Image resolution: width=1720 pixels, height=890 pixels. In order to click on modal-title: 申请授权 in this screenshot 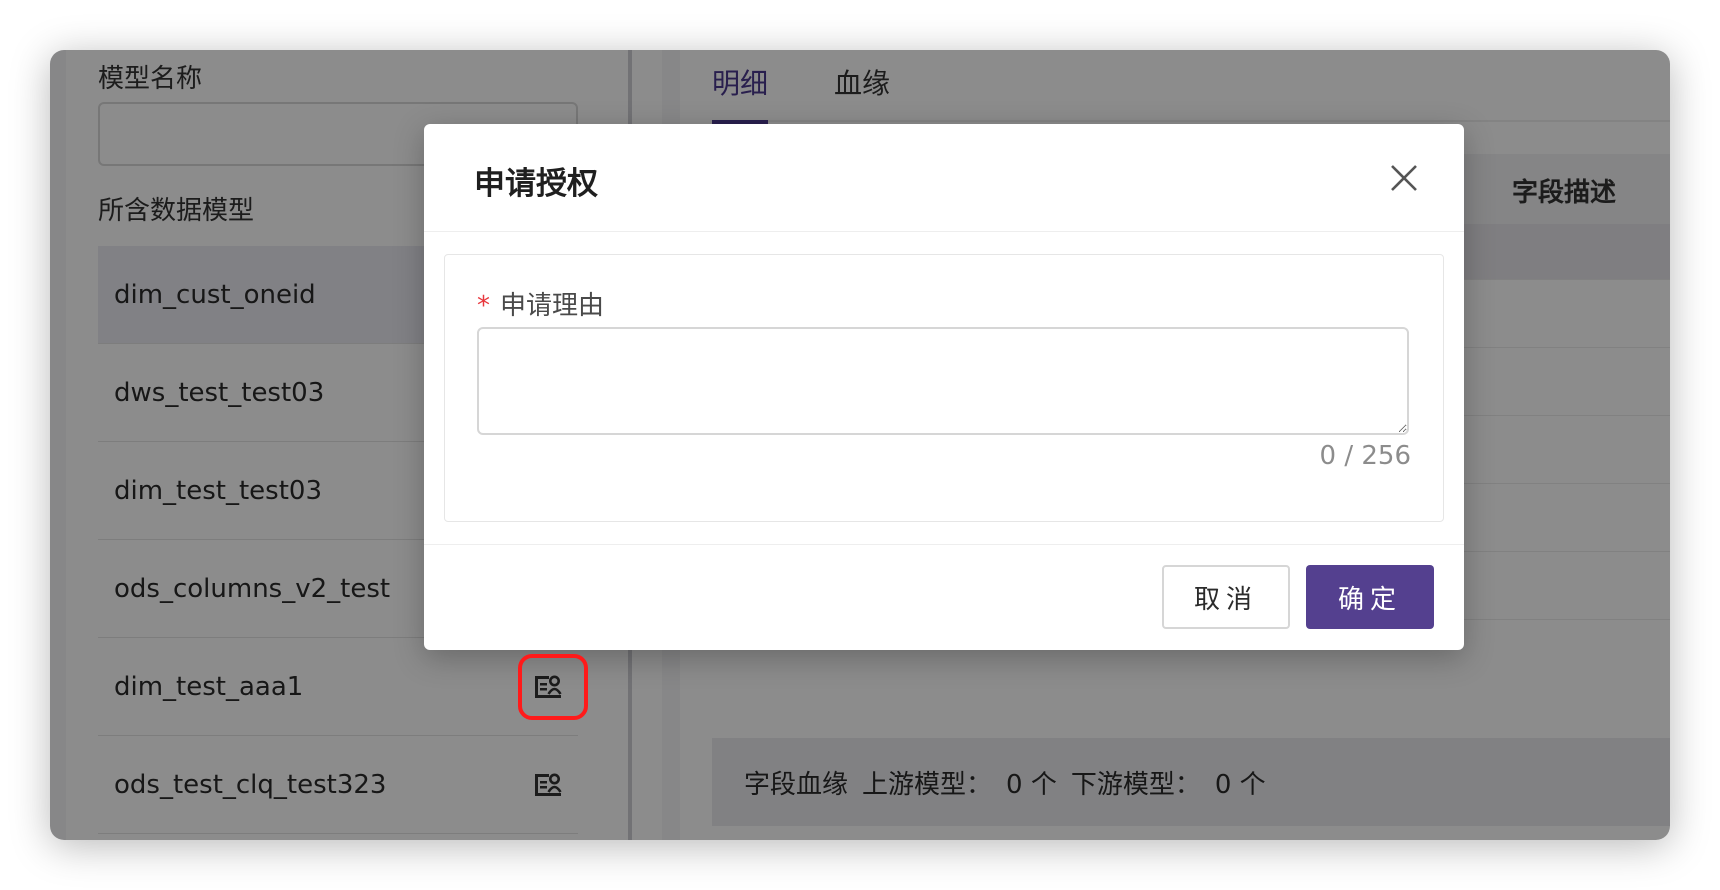, I will do `click(536, 184)`.